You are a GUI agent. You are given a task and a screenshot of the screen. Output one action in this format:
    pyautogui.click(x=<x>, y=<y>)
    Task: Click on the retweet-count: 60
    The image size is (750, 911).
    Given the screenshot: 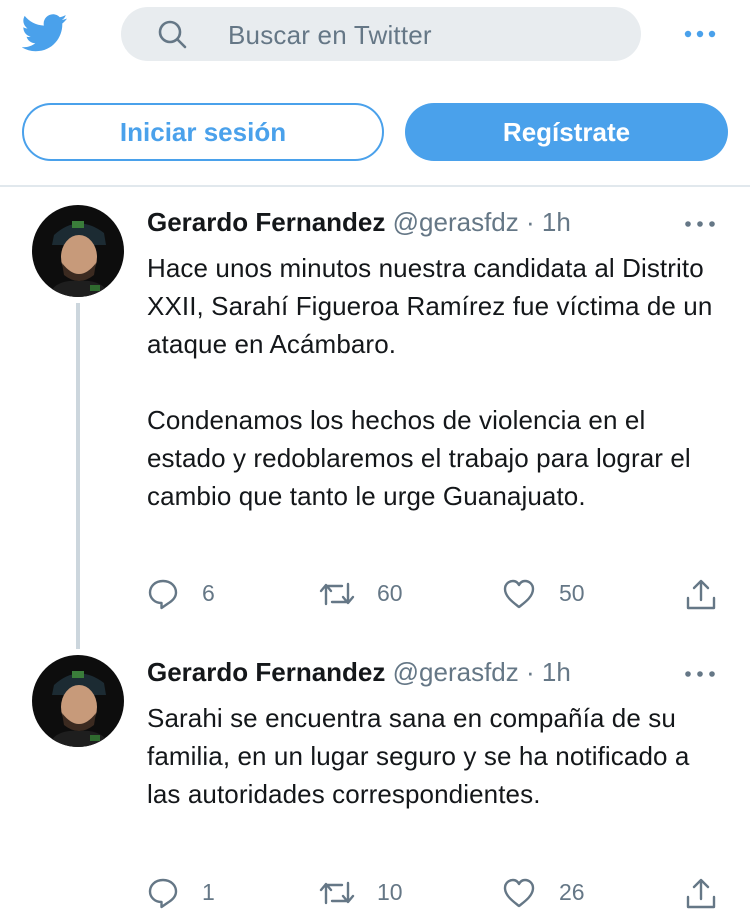 What is the action you would take?
    pyautogui.click(x=390, y=593)
    